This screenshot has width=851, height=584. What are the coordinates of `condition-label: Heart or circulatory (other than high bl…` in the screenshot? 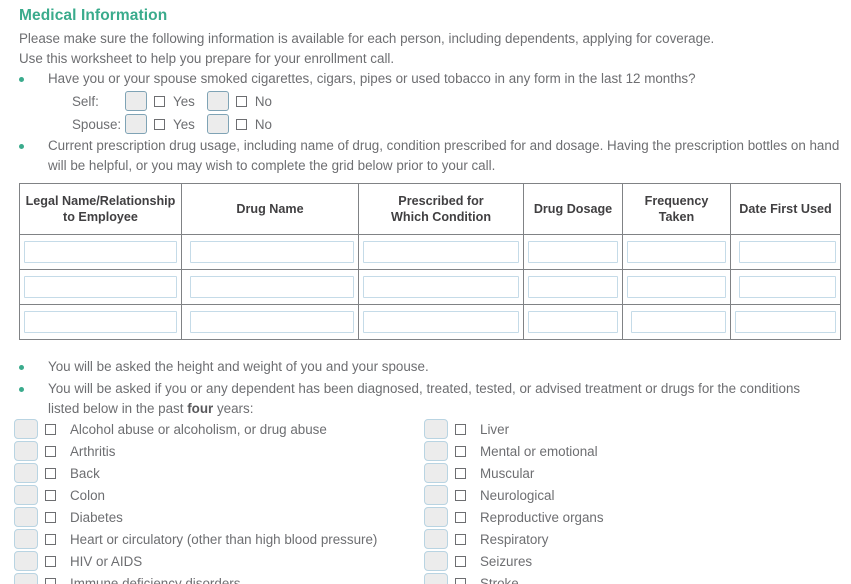 It's located at (224, 539).